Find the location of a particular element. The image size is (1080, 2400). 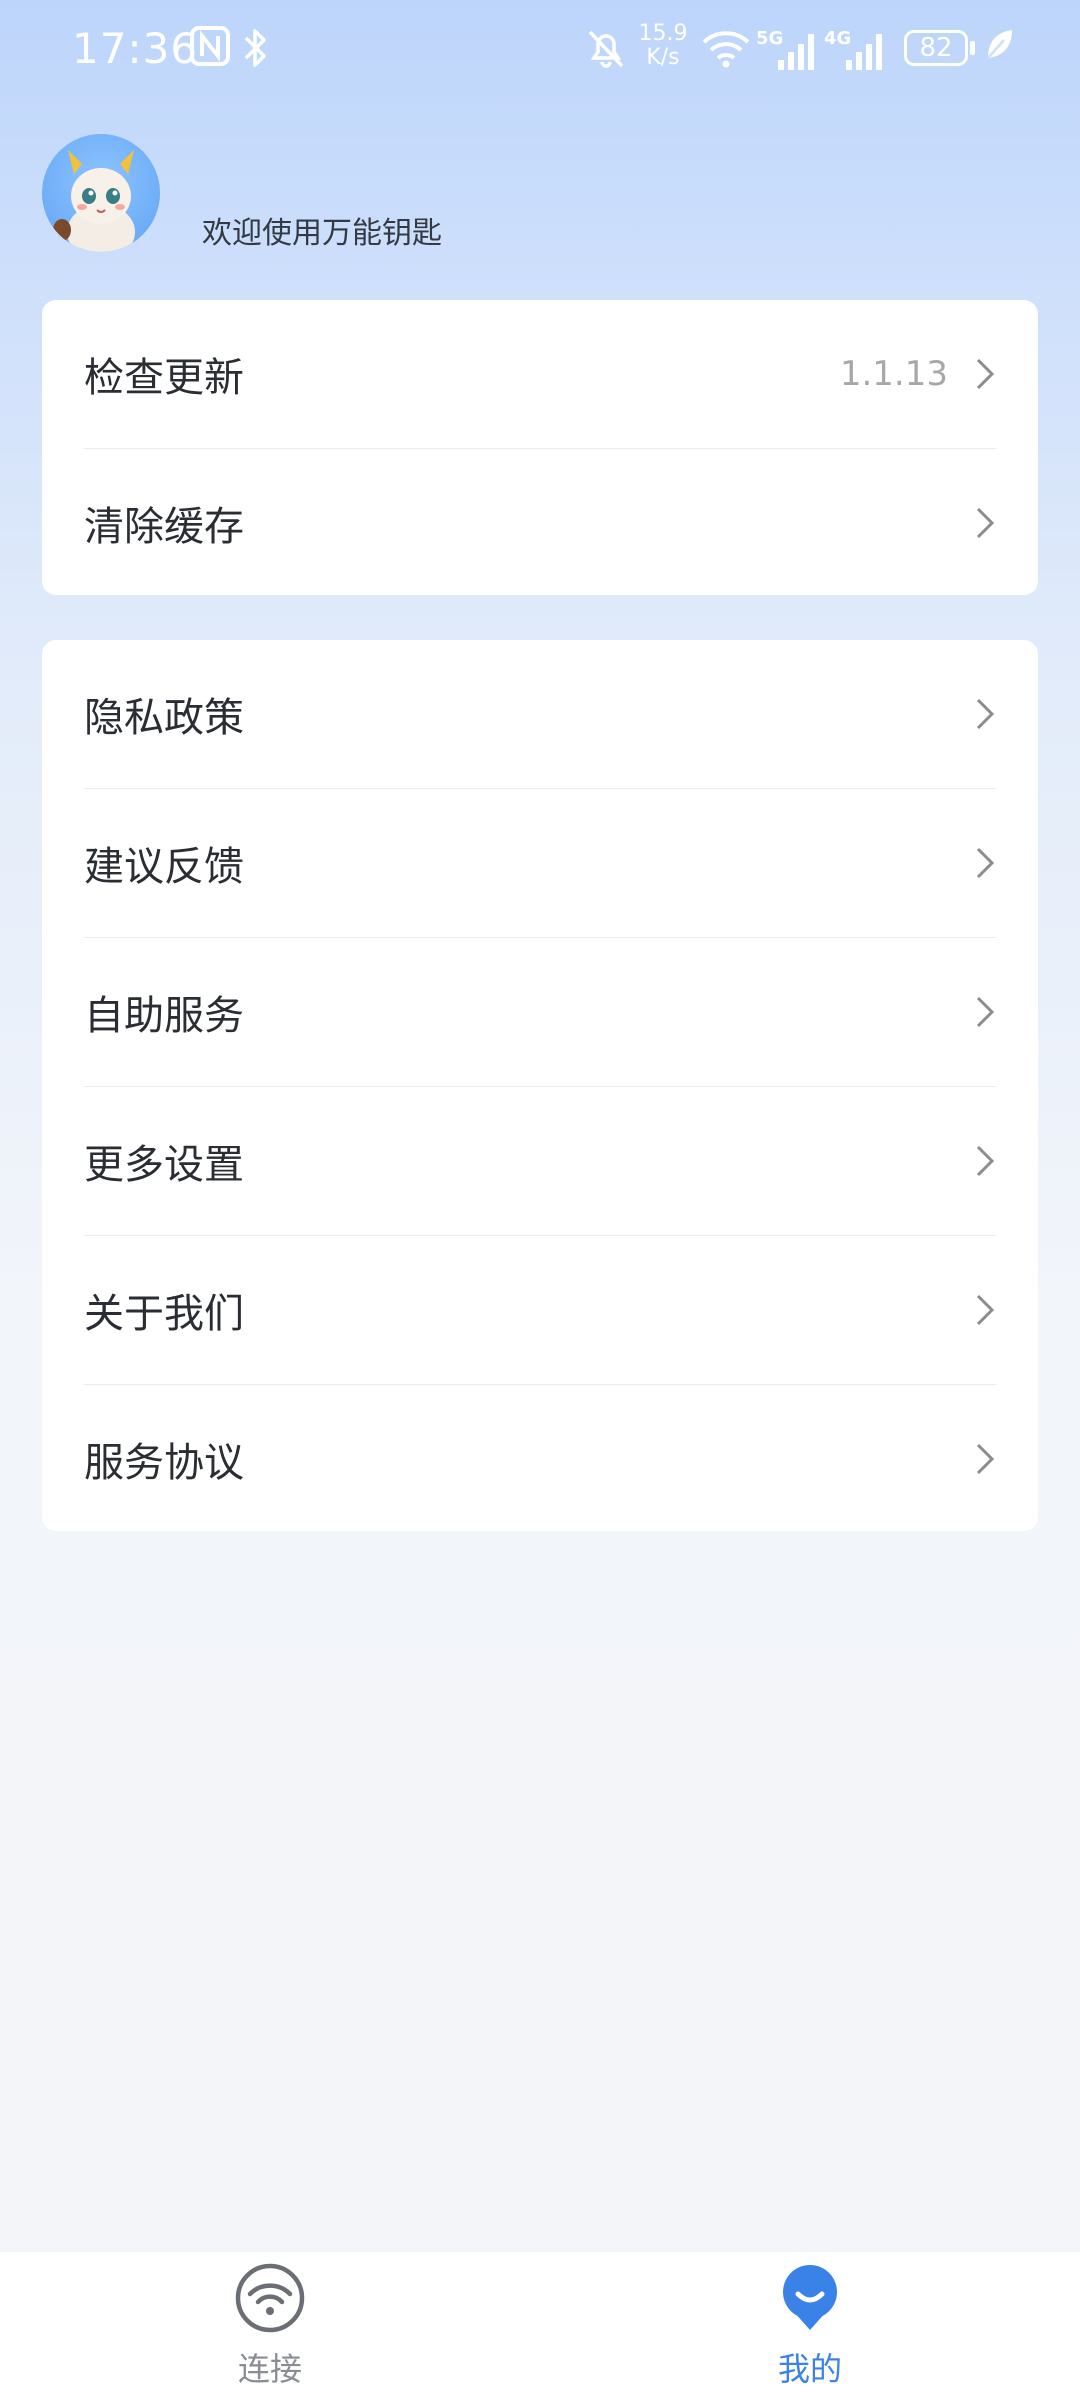

feedback-label: 建议反馈 is located at coordinates (164, 867).